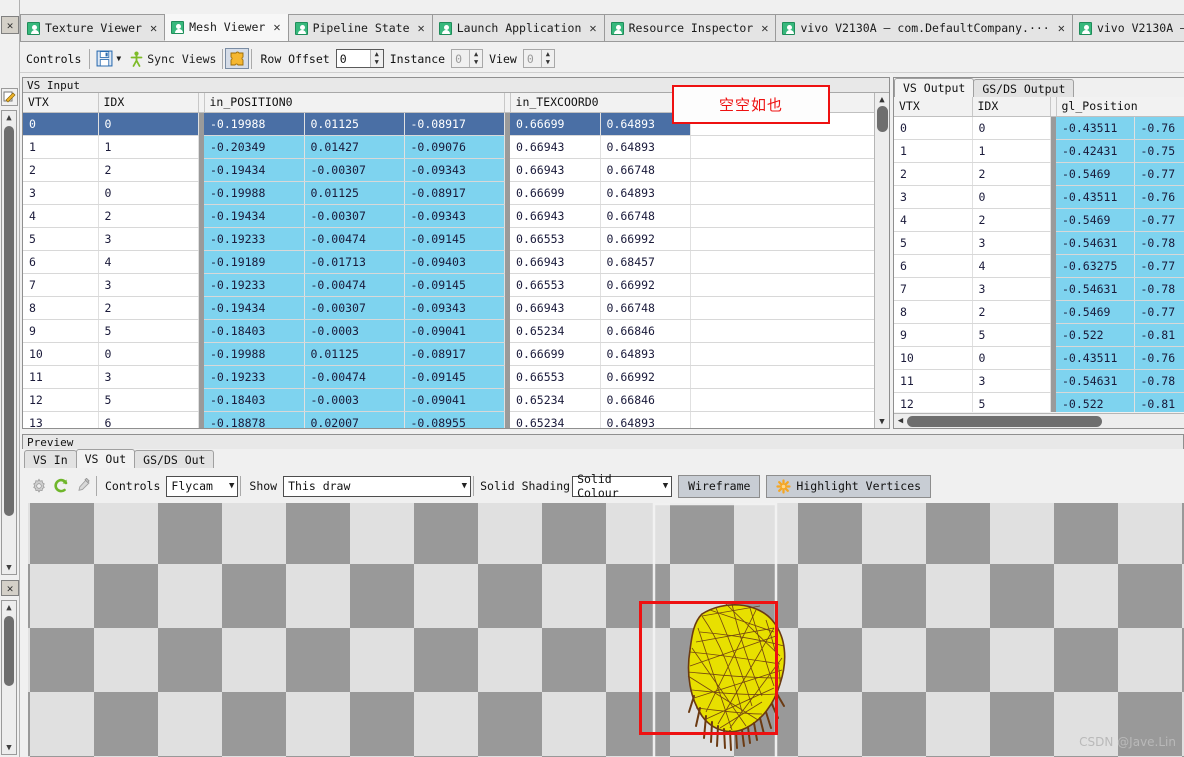 Image resolution: width=1184 pixels, height=757 pixels. Describe the element at coordinates (448, 239) in the screenshot. I see `table-row: 5 3 -0.19233 -0.00474 -0.09145 0.66553 0.66992` at that location.